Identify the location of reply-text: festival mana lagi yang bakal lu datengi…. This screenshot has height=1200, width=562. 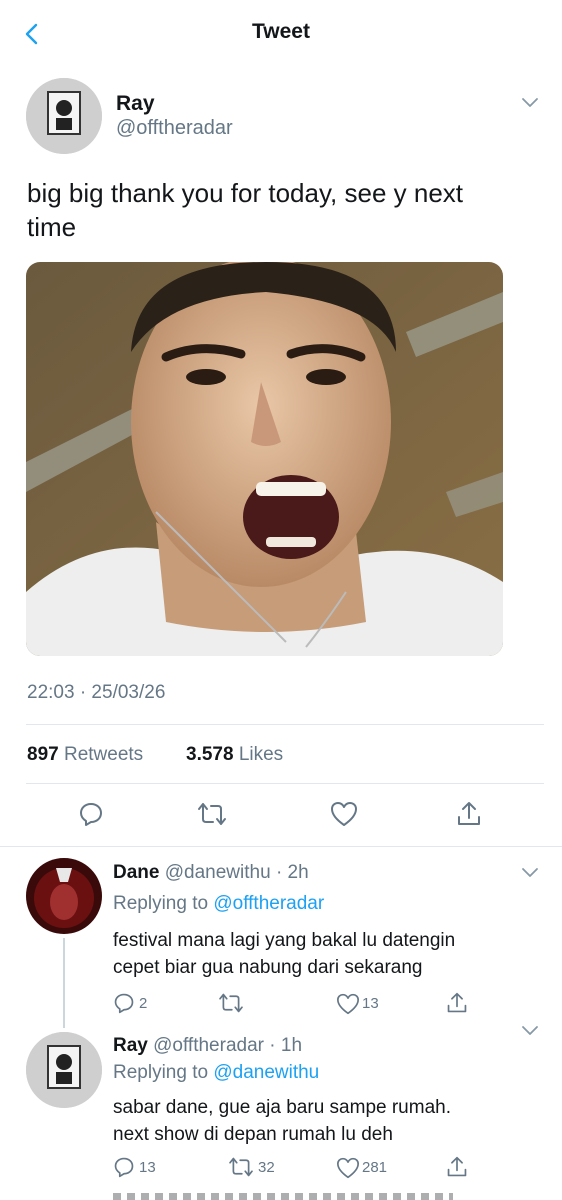
(284, 954).